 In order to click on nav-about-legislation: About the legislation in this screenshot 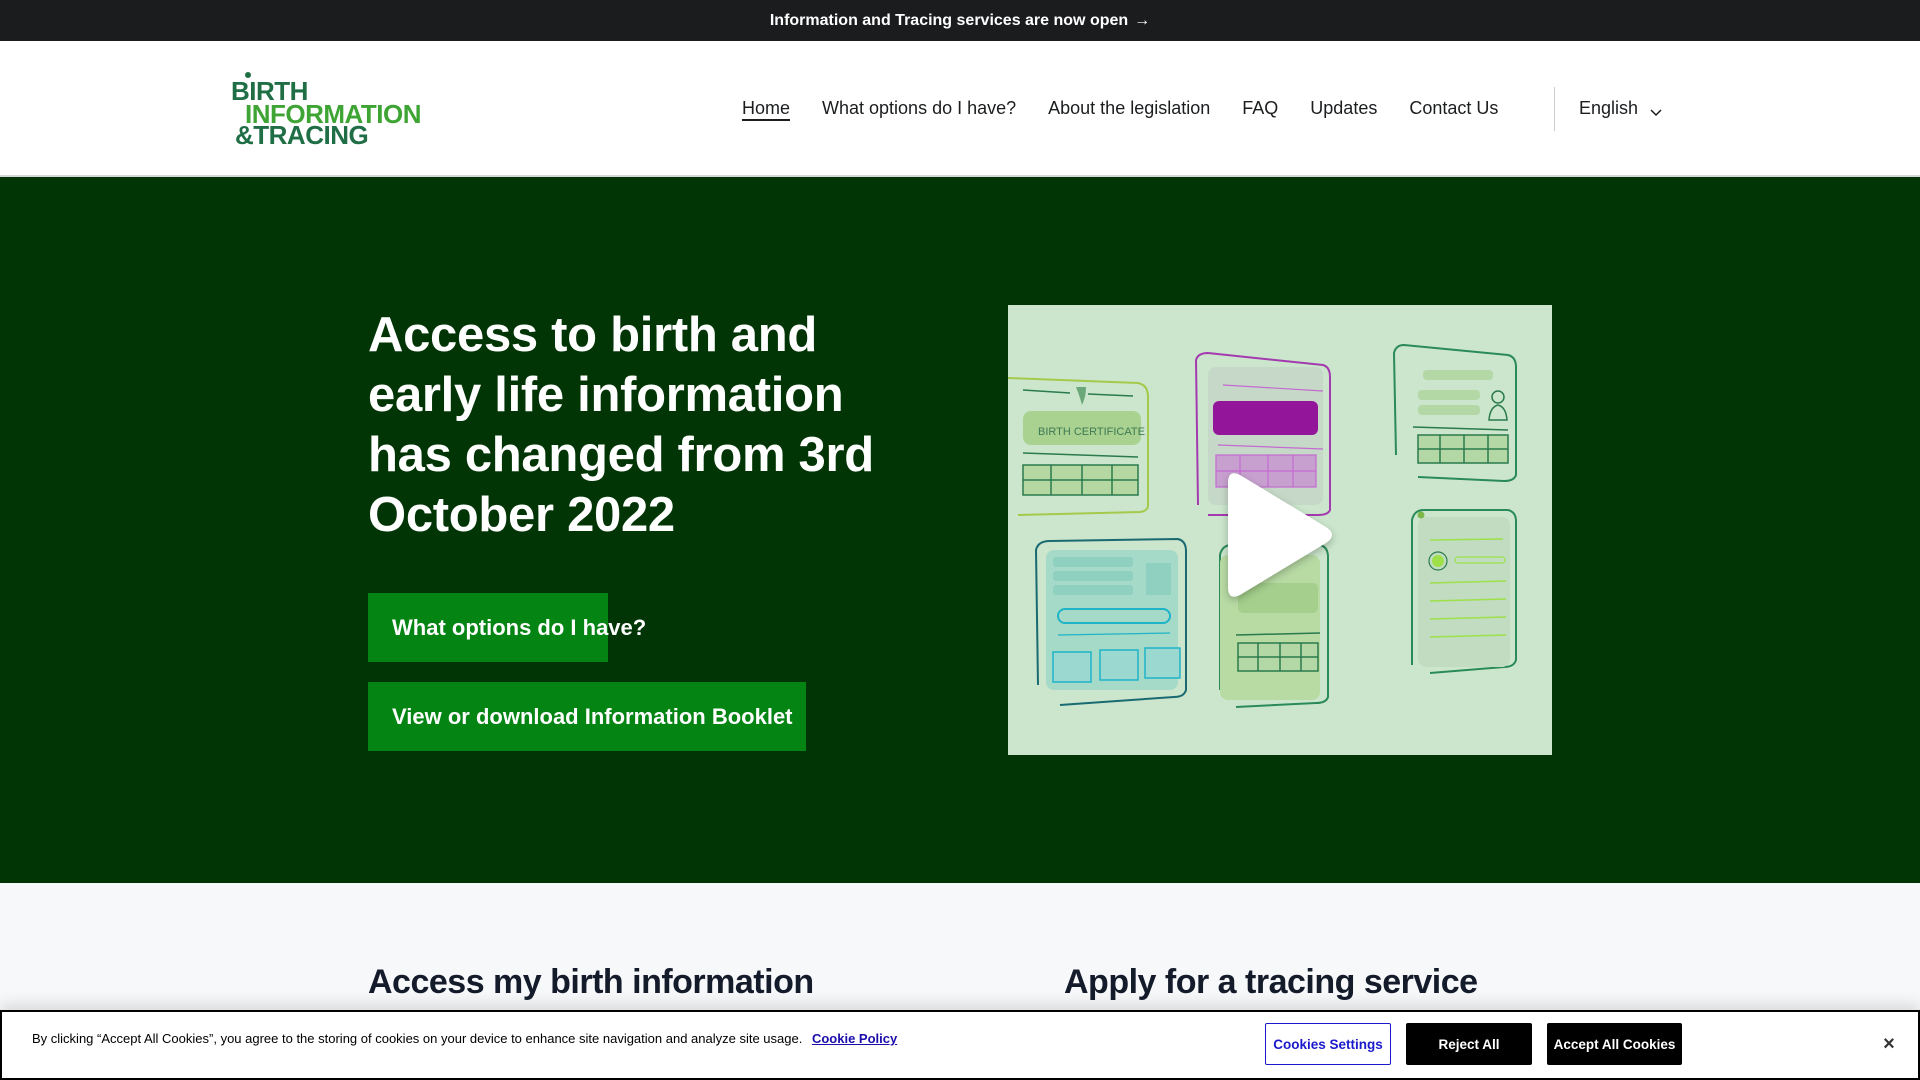, I will do `click(1129, 108)`.